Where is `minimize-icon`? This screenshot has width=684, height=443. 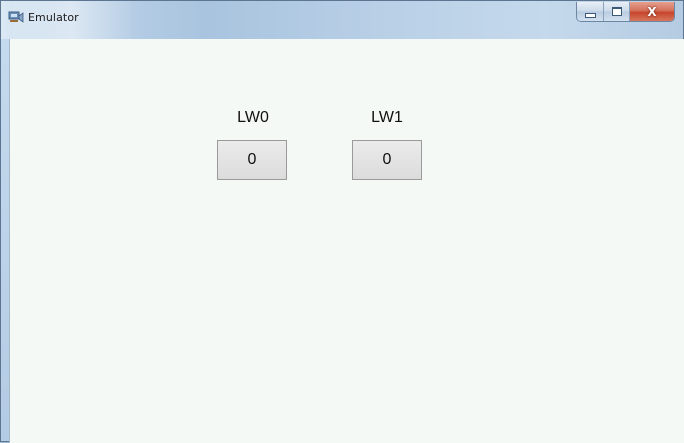
minimize-icon is located at coordinates (590, 15).